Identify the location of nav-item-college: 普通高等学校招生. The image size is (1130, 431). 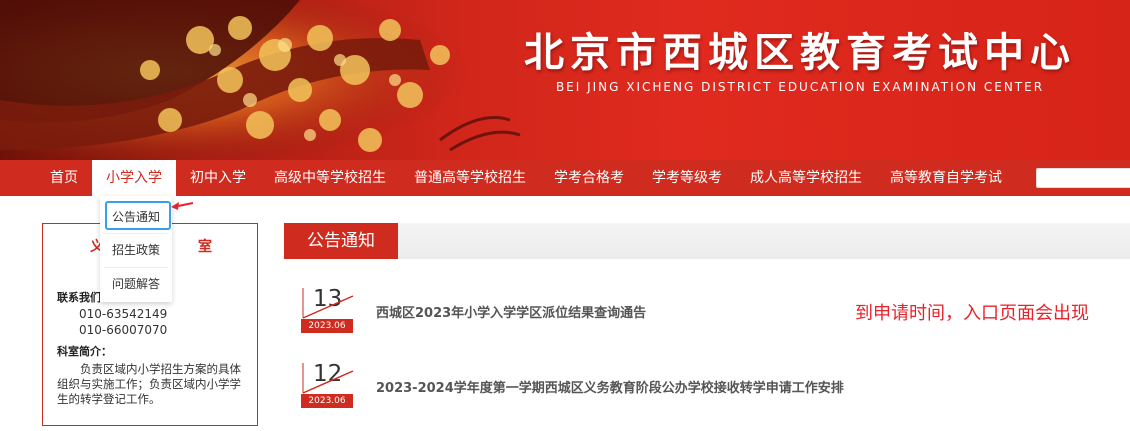
(470, 178).